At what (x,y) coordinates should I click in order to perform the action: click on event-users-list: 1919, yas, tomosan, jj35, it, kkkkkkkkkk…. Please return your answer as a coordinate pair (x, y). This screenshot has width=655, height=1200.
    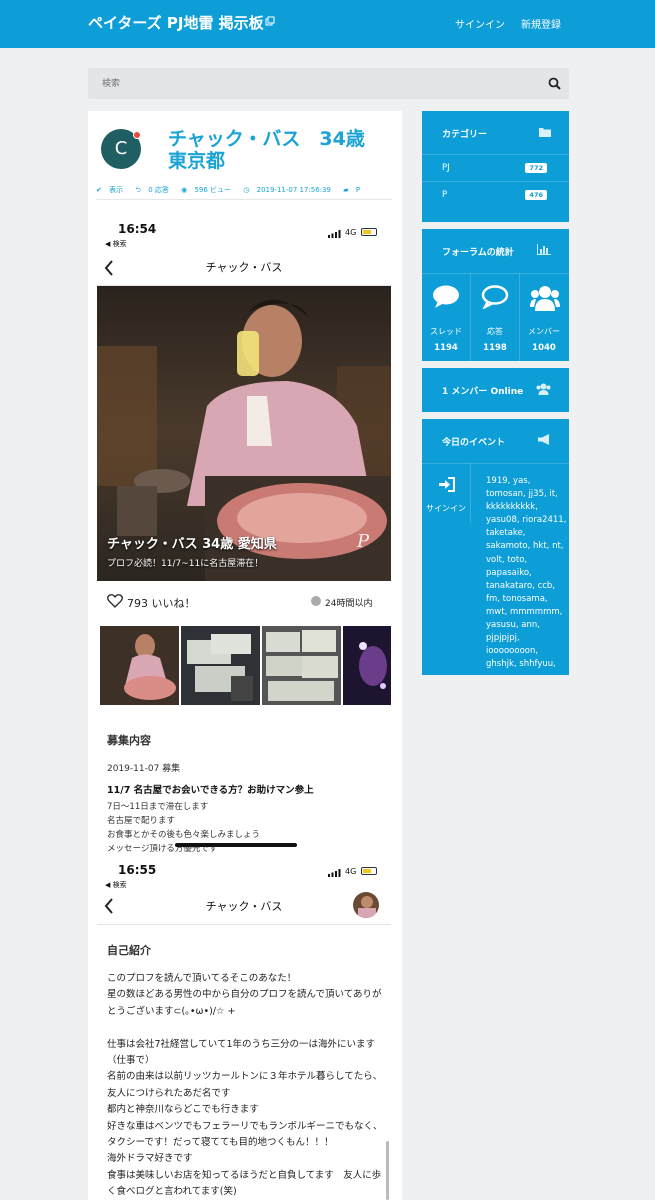
    Looking at the image, I should click on (526, 573).